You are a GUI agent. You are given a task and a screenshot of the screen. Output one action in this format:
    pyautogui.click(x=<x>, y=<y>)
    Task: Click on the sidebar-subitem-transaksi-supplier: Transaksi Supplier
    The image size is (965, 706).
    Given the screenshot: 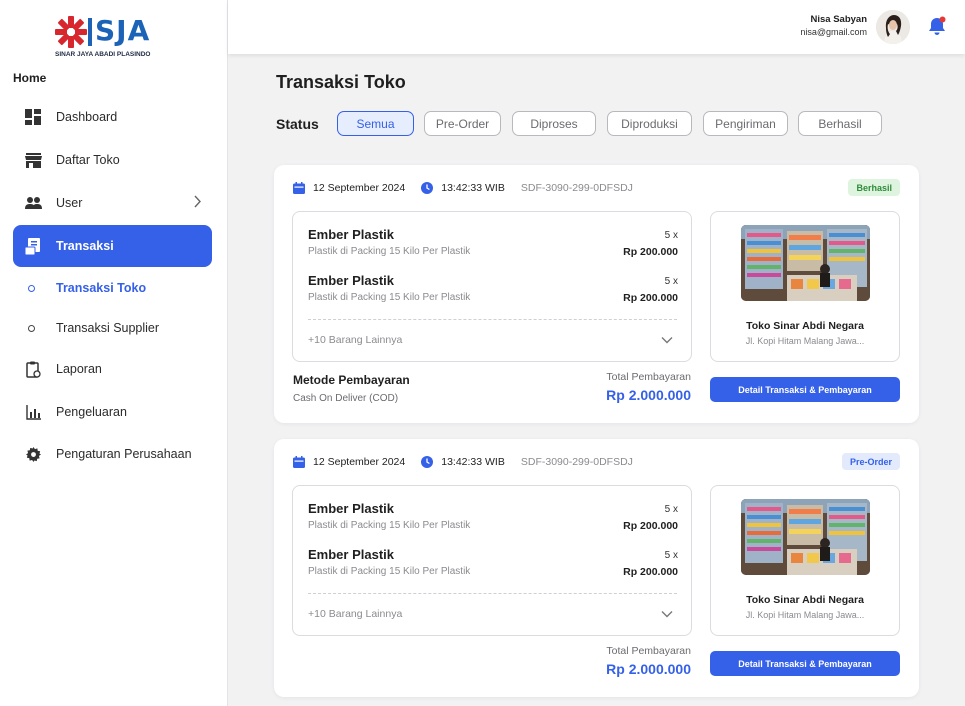 What is the action you would take?
    pyautogui.click(x=112, y=328)
    